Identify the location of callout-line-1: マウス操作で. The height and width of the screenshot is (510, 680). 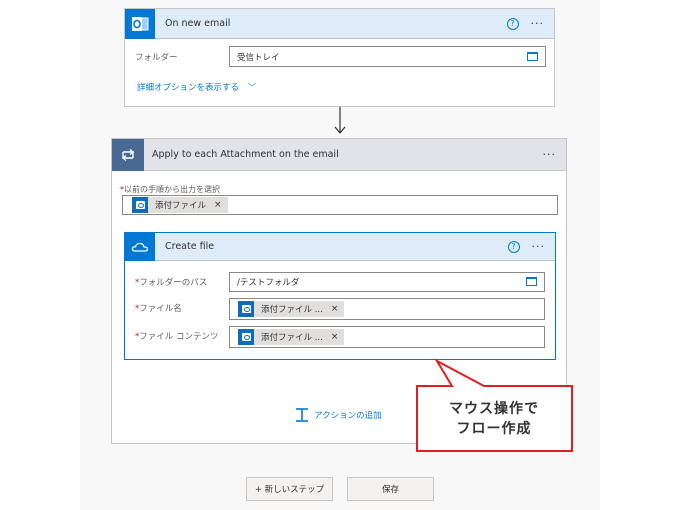
(494, 408).